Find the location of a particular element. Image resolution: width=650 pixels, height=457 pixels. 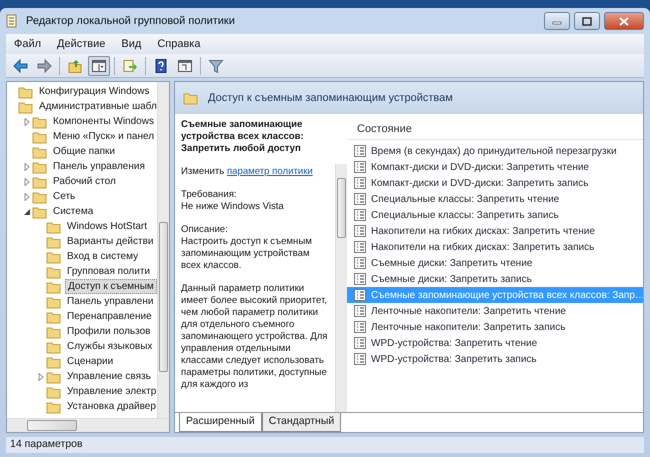

policy-row: Ленточные накопители: Запретить чтение is located at coordinates (495, 311).